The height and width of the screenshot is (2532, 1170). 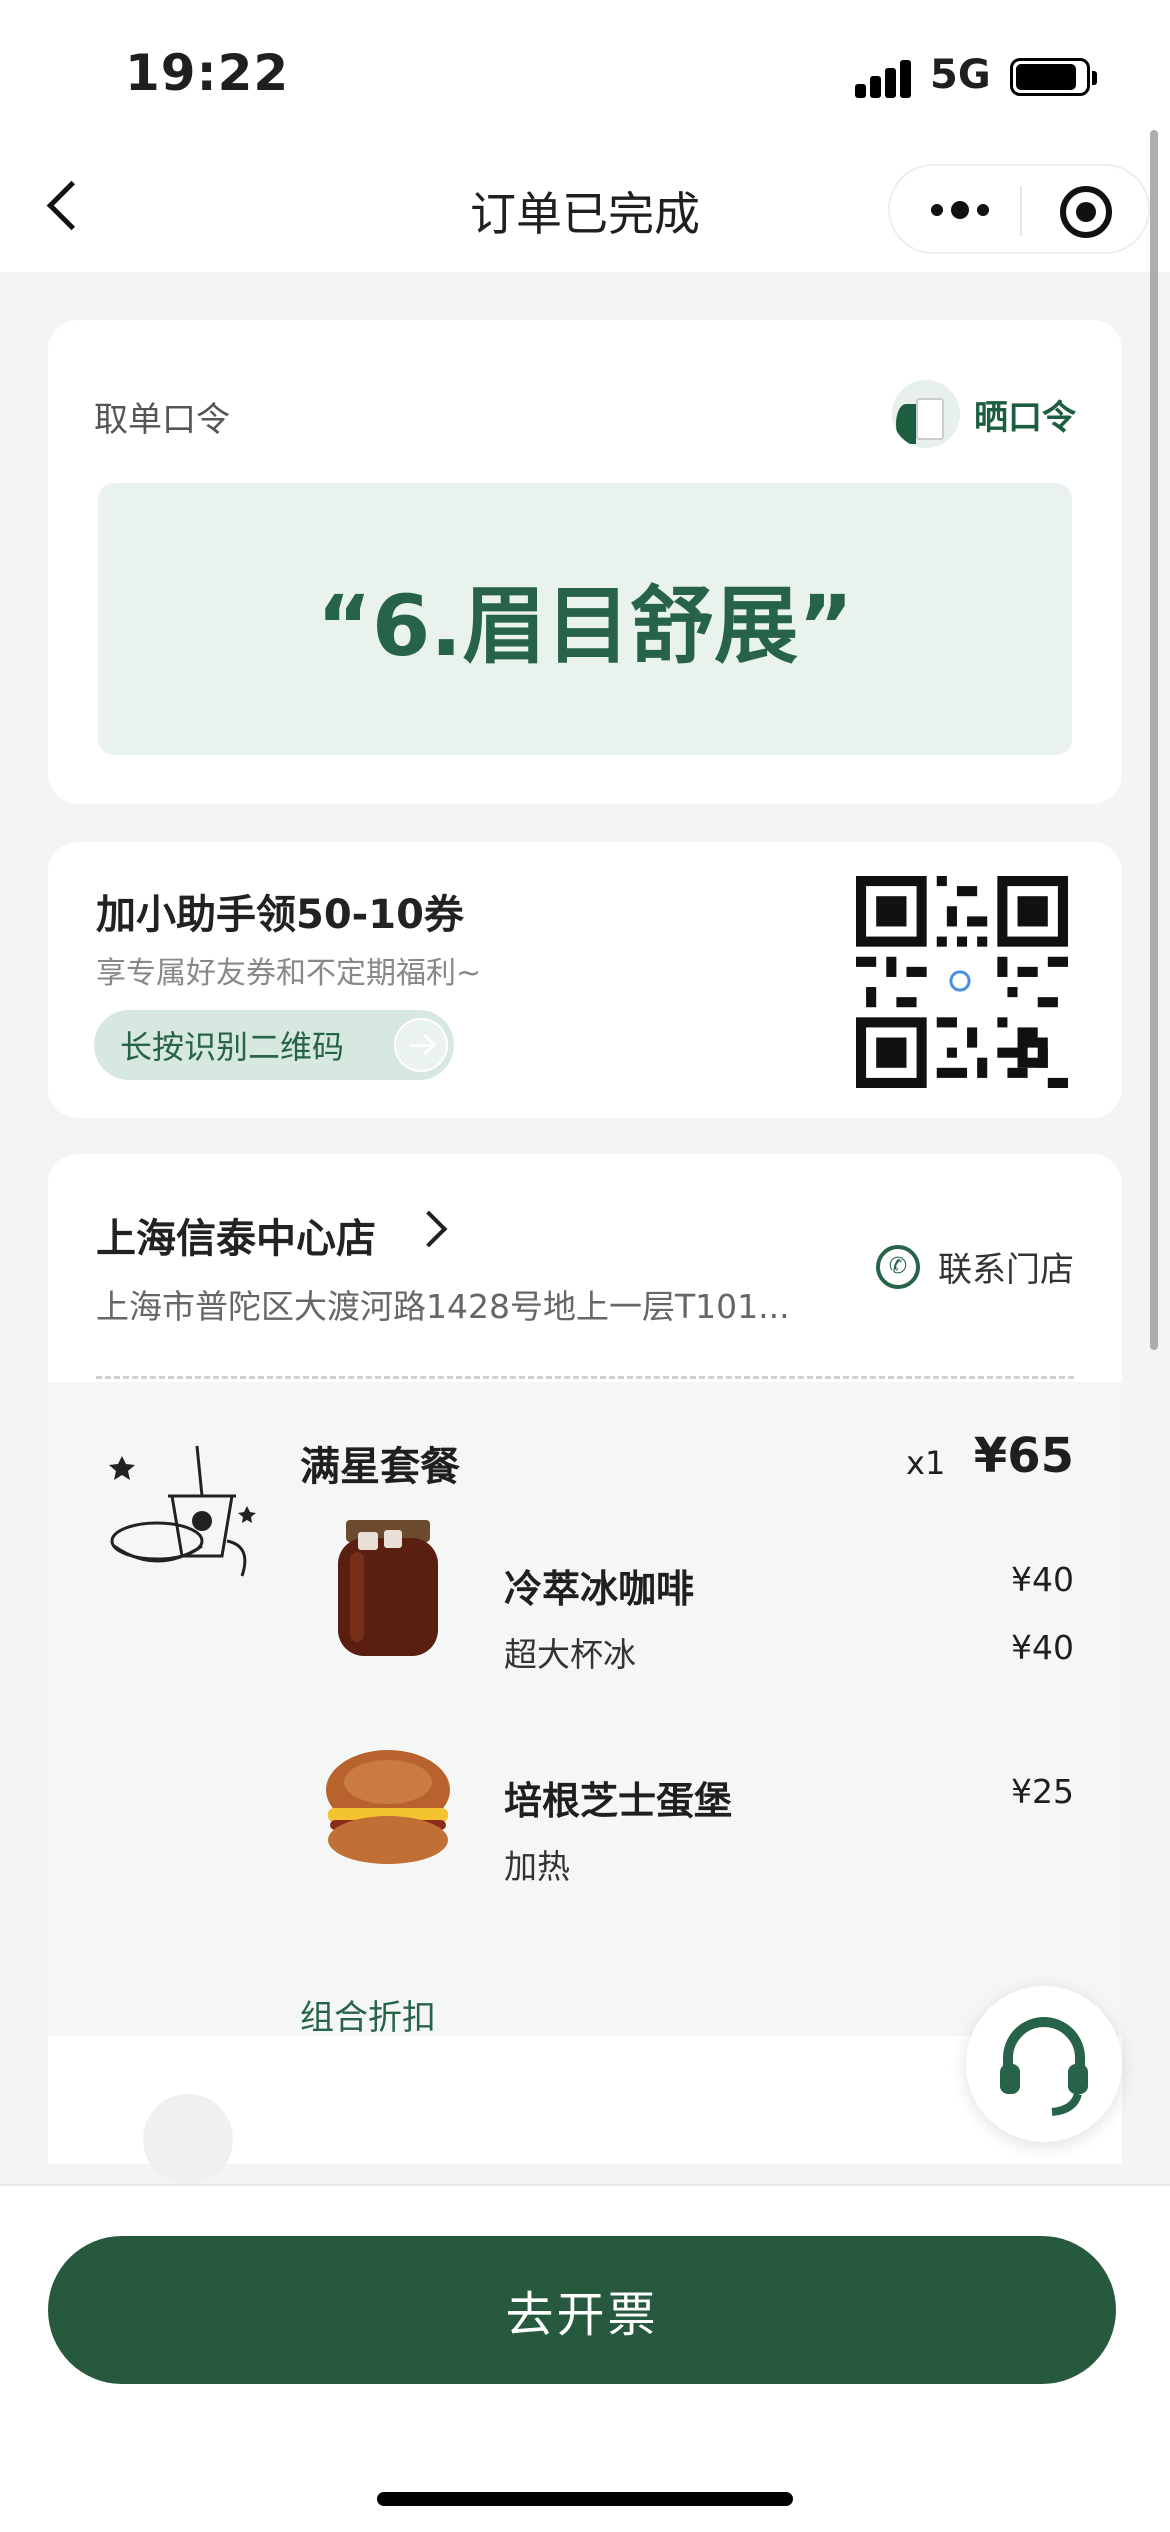 What do you see at coordinates (570, 1654) in the screenshot?
I see `item-spec: 超大杯冰` at bounding box center [570, 1654].